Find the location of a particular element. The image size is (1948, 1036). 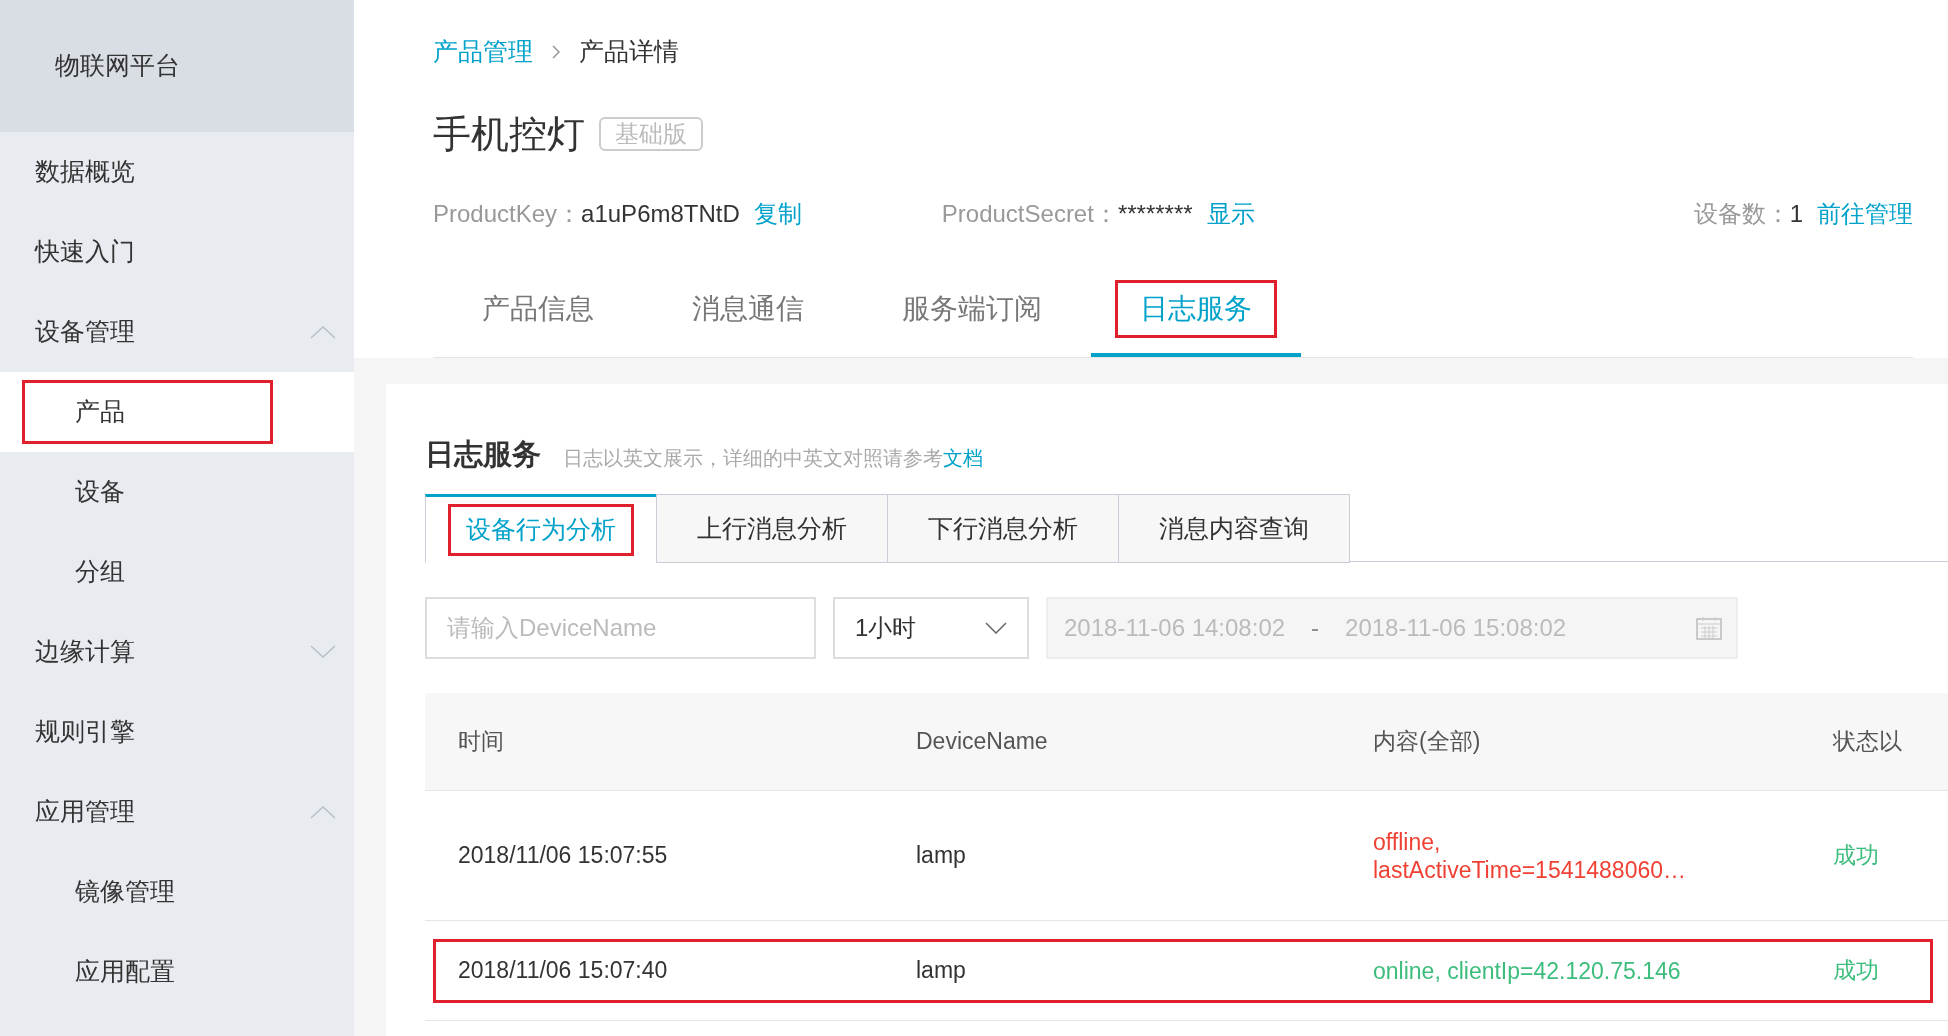

product-name: 手机控灯 is located at coordinates (509, 134).